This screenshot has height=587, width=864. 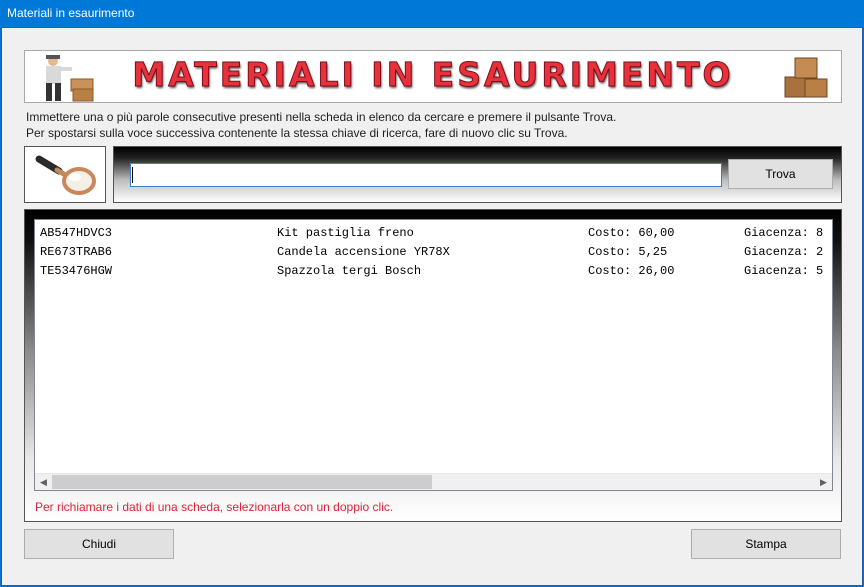 What do you see at coordinates (132, 175) in the screenshot?
I see `text-caret` at bounding box center [132, 175].